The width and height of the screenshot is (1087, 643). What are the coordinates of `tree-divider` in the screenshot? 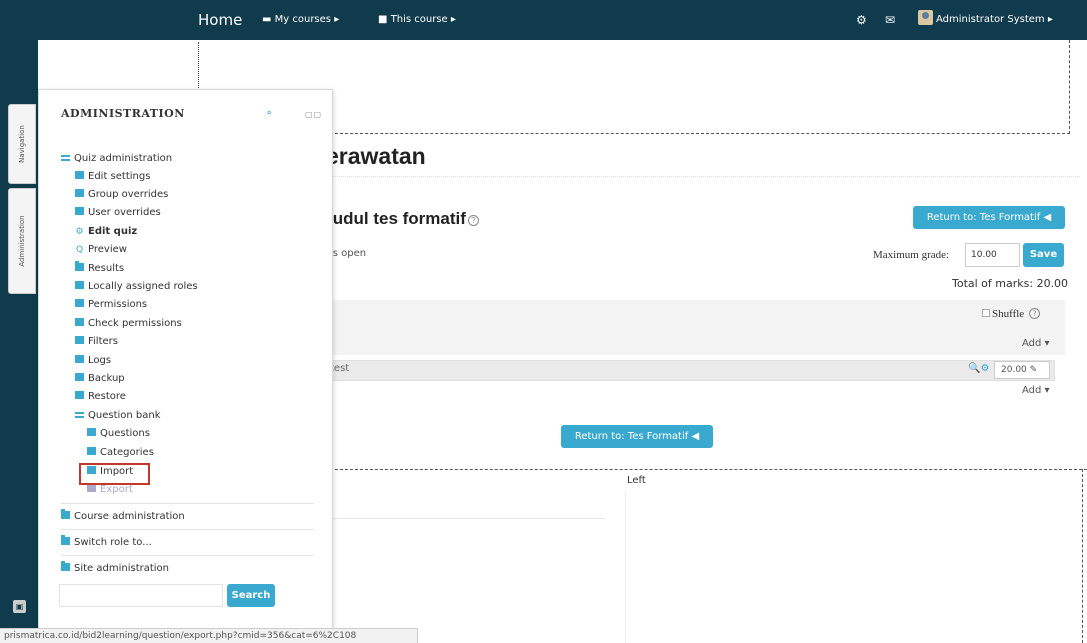 It's located at (187, 555).